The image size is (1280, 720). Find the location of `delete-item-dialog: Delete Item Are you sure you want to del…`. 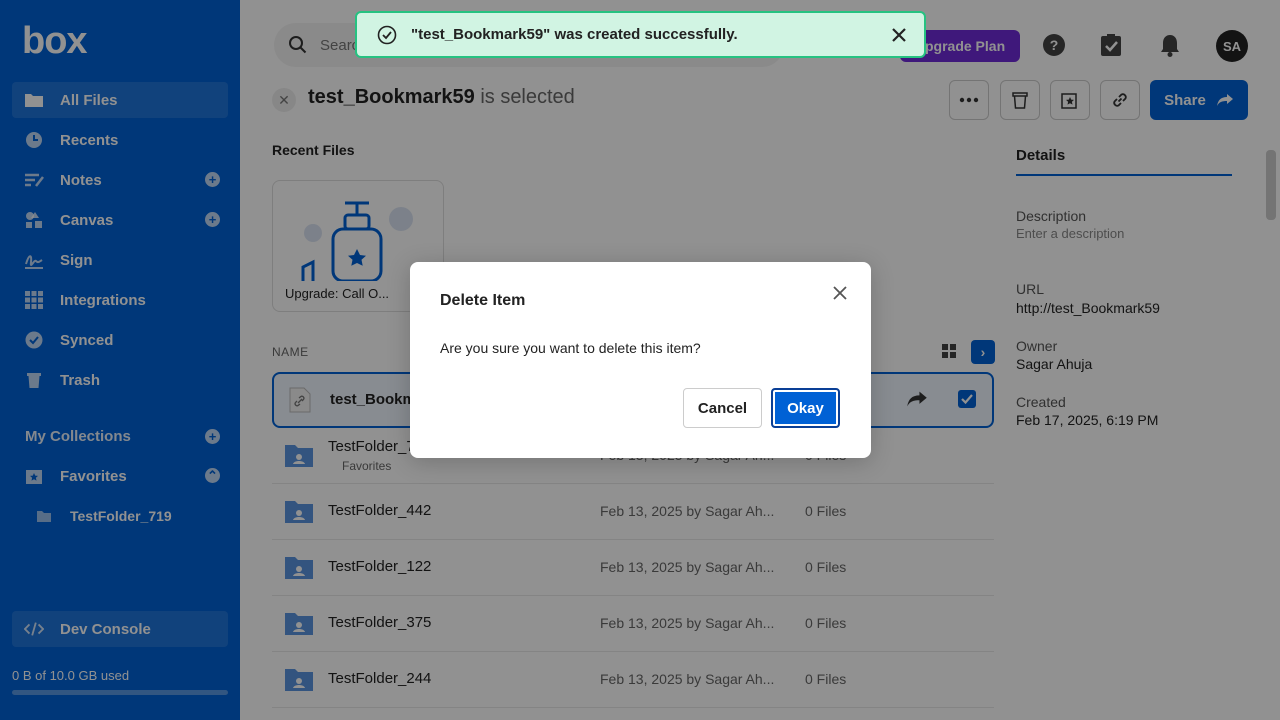

delete-item-dialog: Delete Item Are you sure you want to del… is located at coordinates (640, 360).